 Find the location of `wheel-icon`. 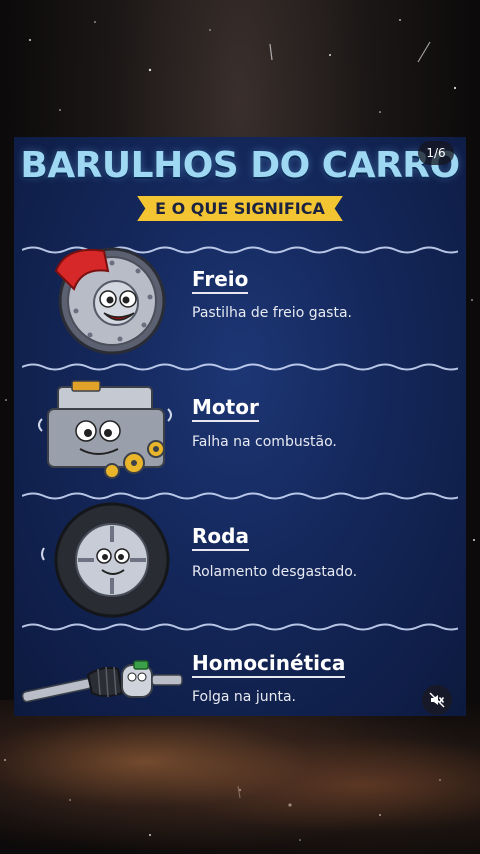

wheel-icon is located at coordinates (105, 560).